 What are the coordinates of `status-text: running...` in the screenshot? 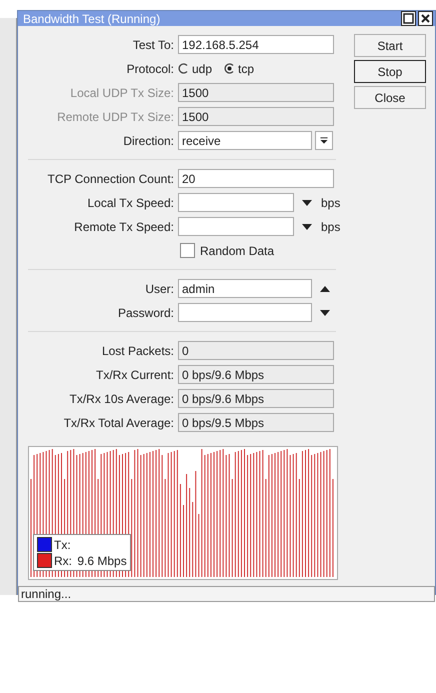 It's located at (46, 594).